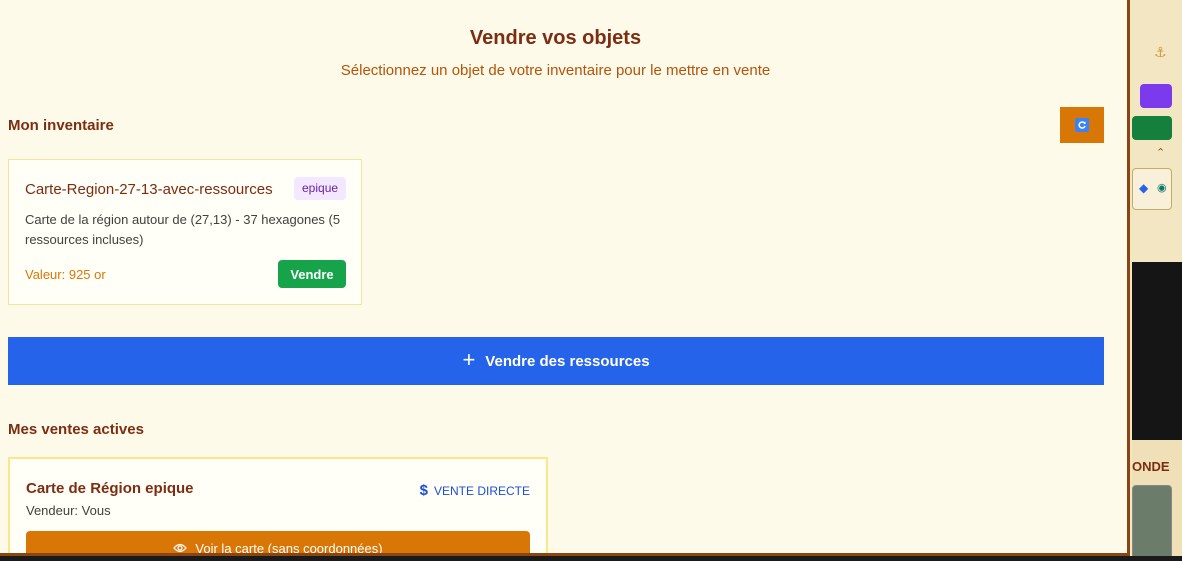  What do you see at coordinates (1151, 466) in the screenshot?
I see `background-heading: ONDE` at bounding box center [1151, 466].